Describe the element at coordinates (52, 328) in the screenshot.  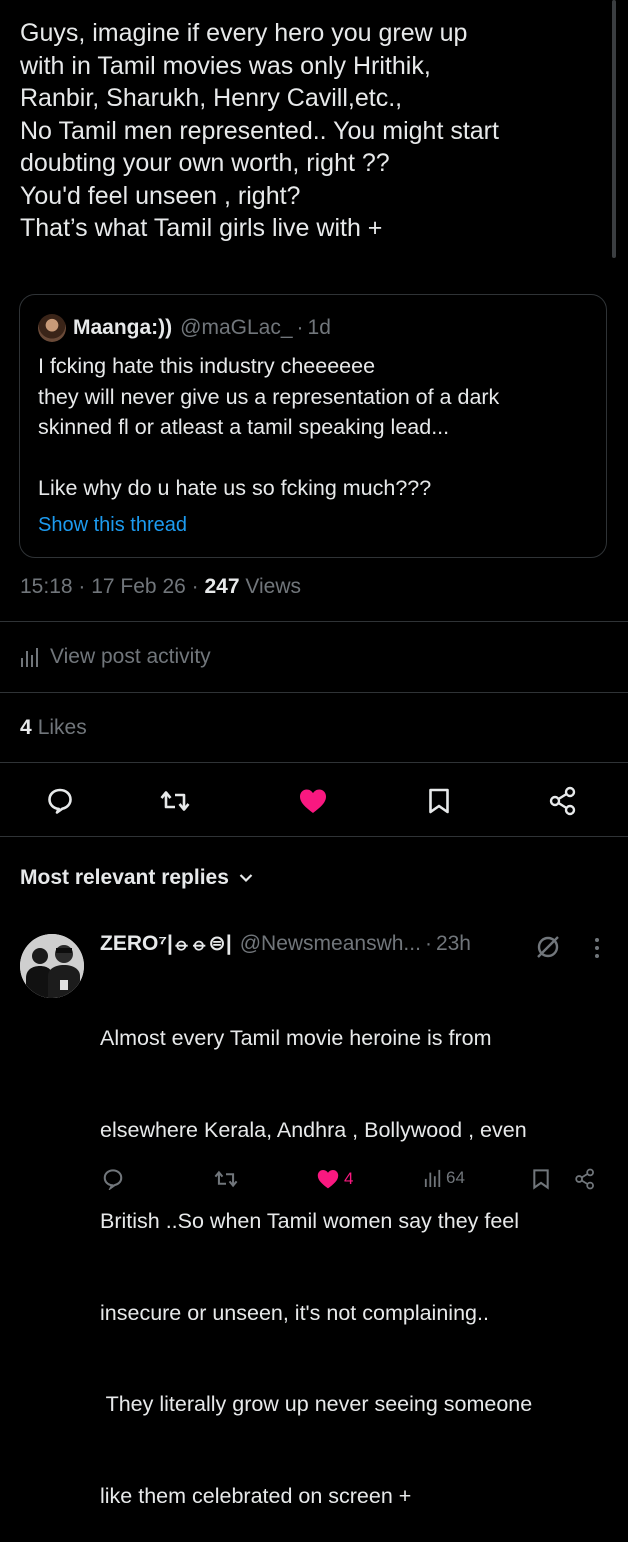
I see `quote-avatar` at that location.